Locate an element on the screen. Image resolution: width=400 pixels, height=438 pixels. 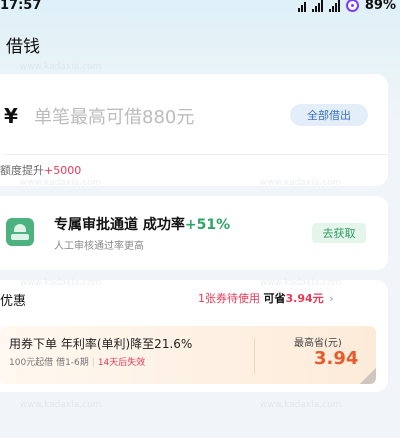
credit-increase-text: 额度提升+5000 is located at coordinates (40, 170).